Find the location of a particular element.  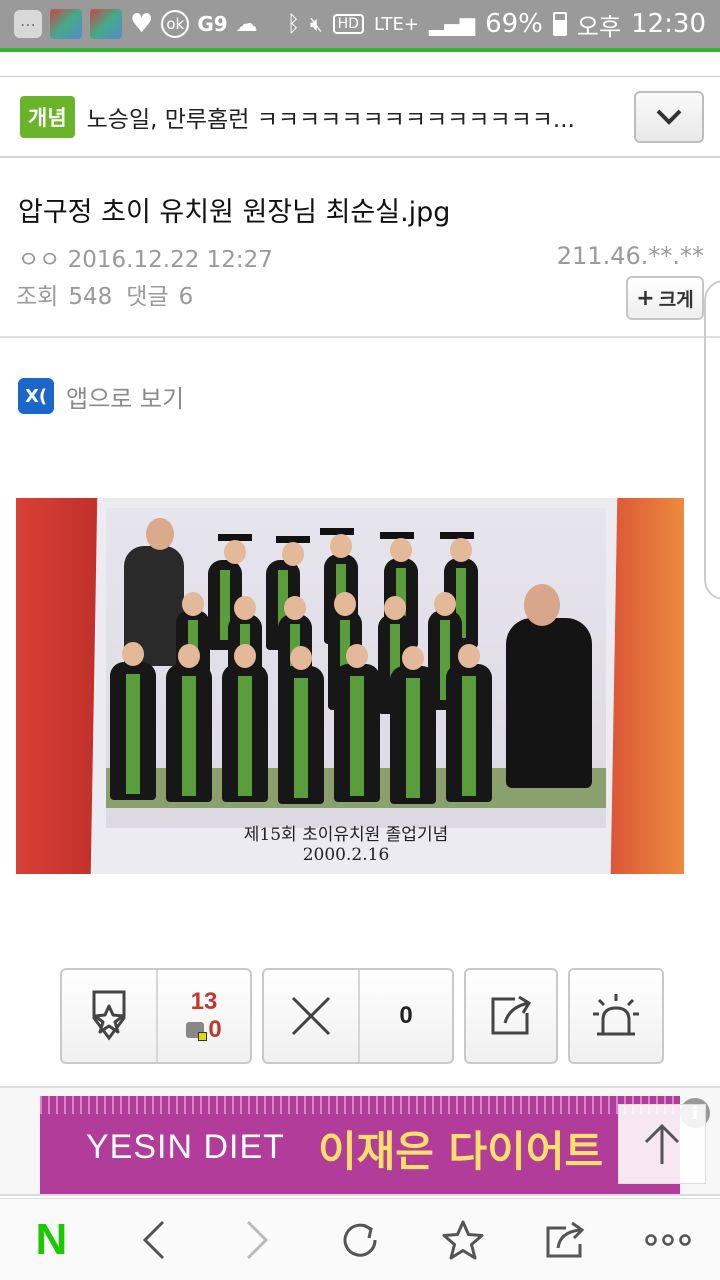

mute-icon: 🔇︎ is located at coordinates (316, 24).